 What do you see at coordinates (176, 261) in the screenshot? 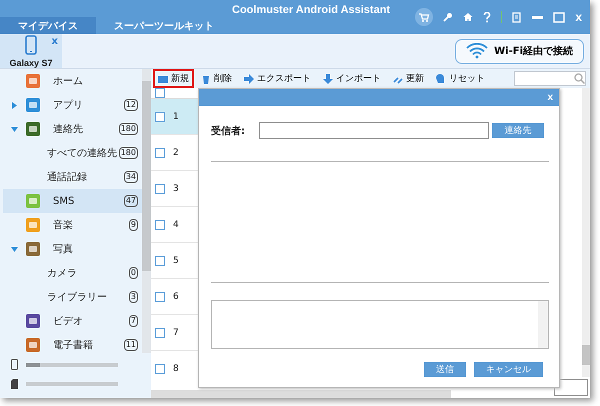
I see `row-number: 5` at bounding box center [176, 261].